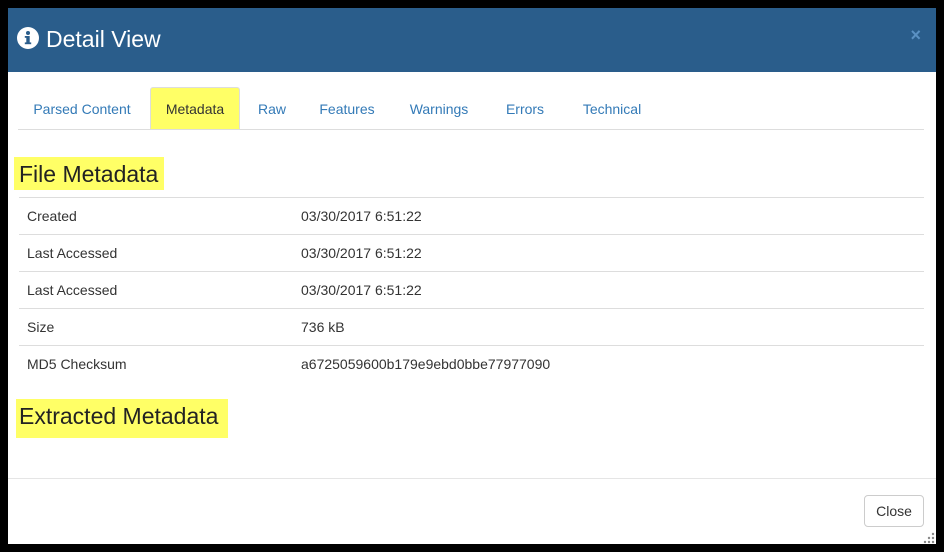 This screenshot has width=944, height=552. What do you see at coordinates (525, 108) in the screenshot?
I see `tab-errors: Errors` at bounding box center [525, 108].